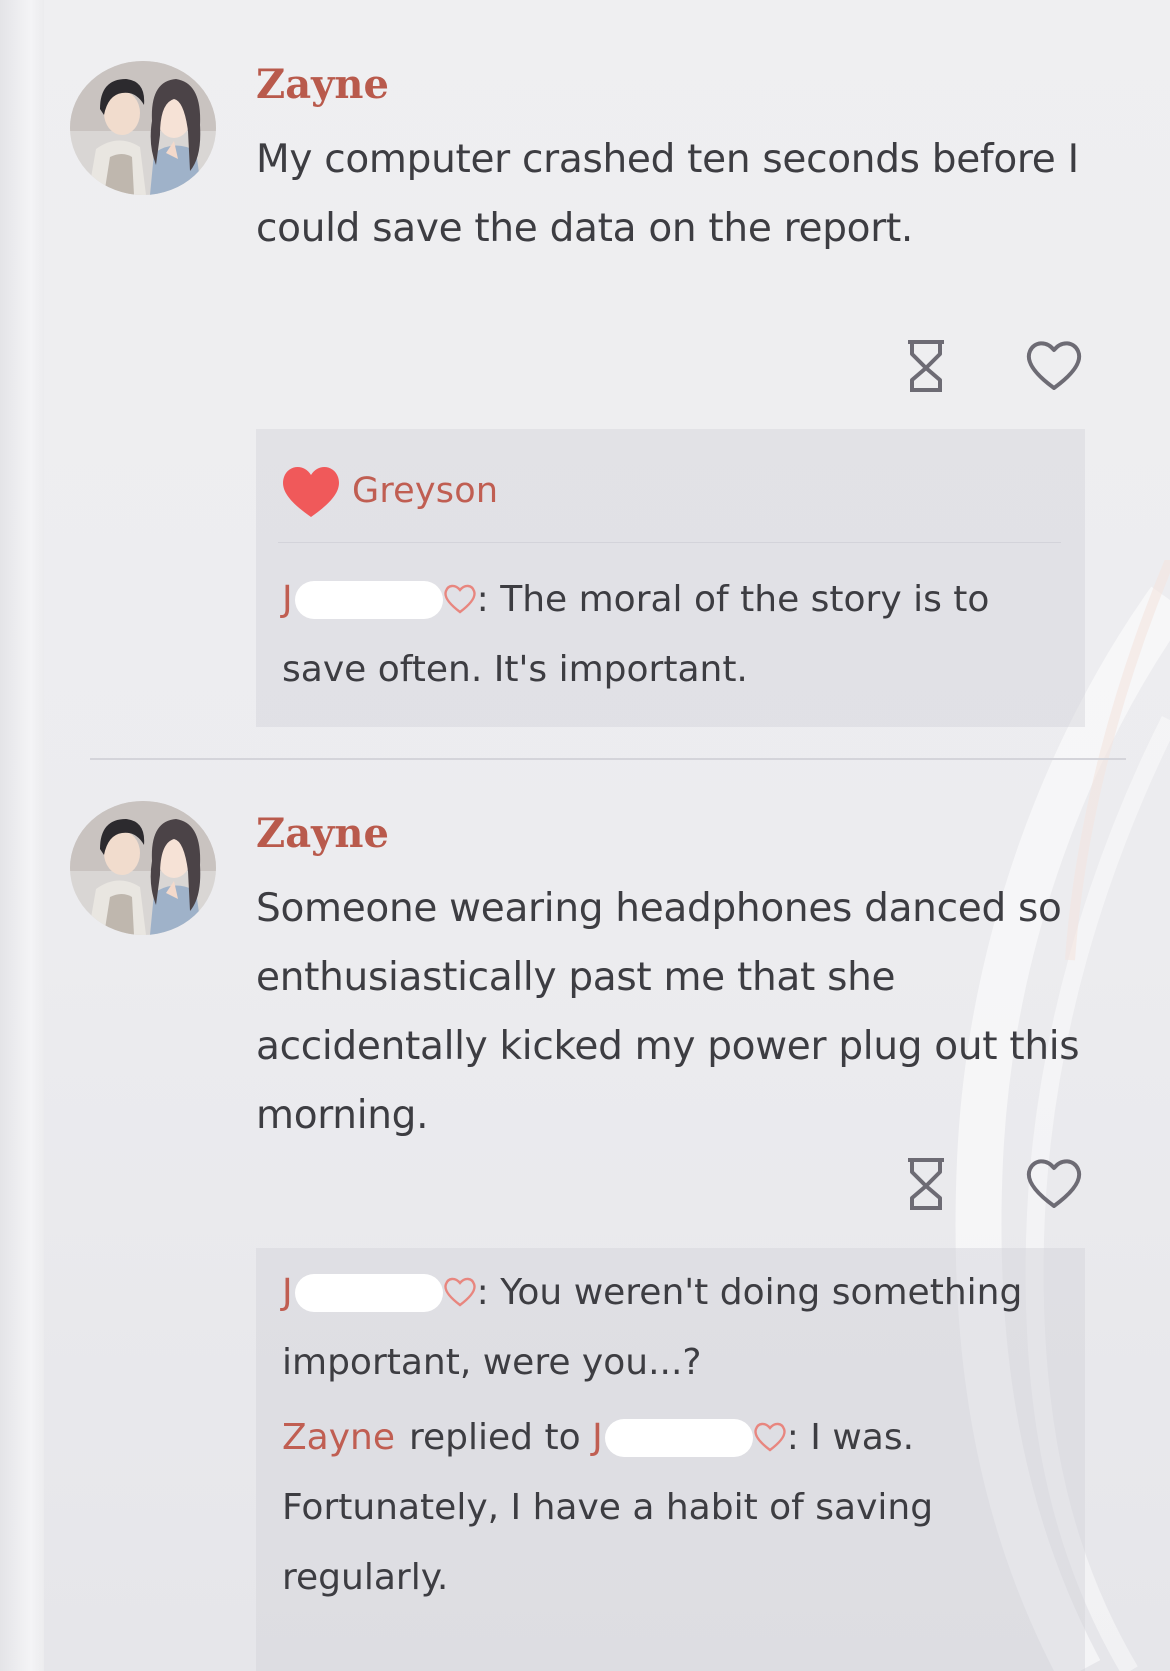 Image resolution: width=1170 pixels, height=1671 pixels. Describe the element at coordinates (669, 542) in the screenshot. I see `reply-divider` at that location.